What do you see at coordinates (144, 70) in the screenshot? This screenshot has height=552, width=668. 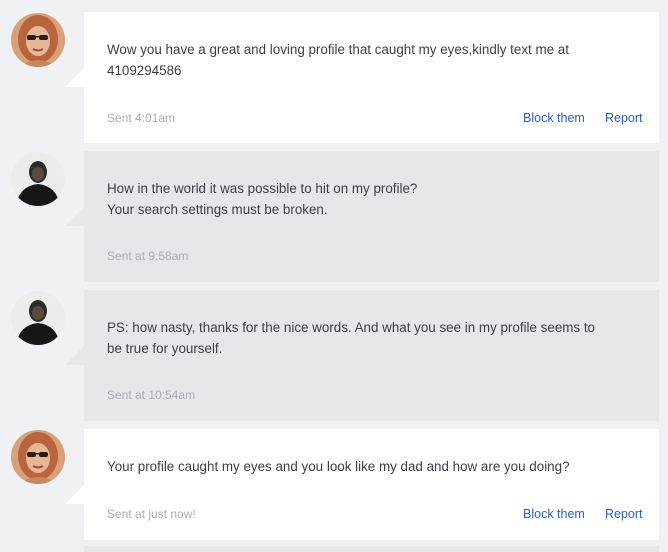 I see `message-text-line: 4109294586` at bounding box center [144, 70].